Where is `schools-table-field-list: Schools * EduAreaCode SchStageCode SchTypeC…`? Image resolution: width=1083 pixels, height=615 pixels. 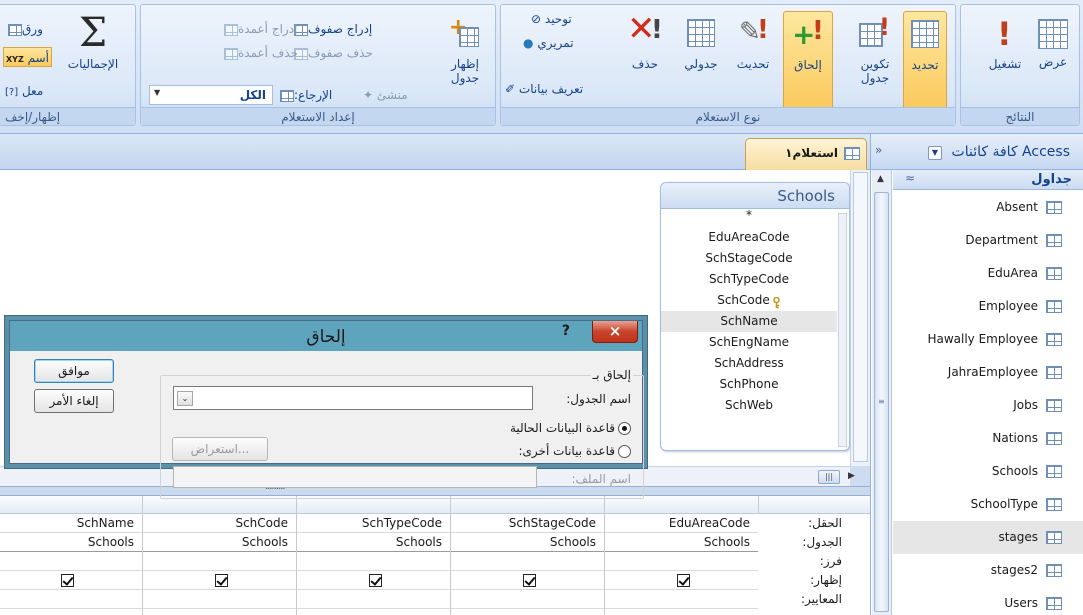 schools-table-field-list: Schools * EduAreaCode SchStageCode SchTypeC… is located at coordinates (755, 316).